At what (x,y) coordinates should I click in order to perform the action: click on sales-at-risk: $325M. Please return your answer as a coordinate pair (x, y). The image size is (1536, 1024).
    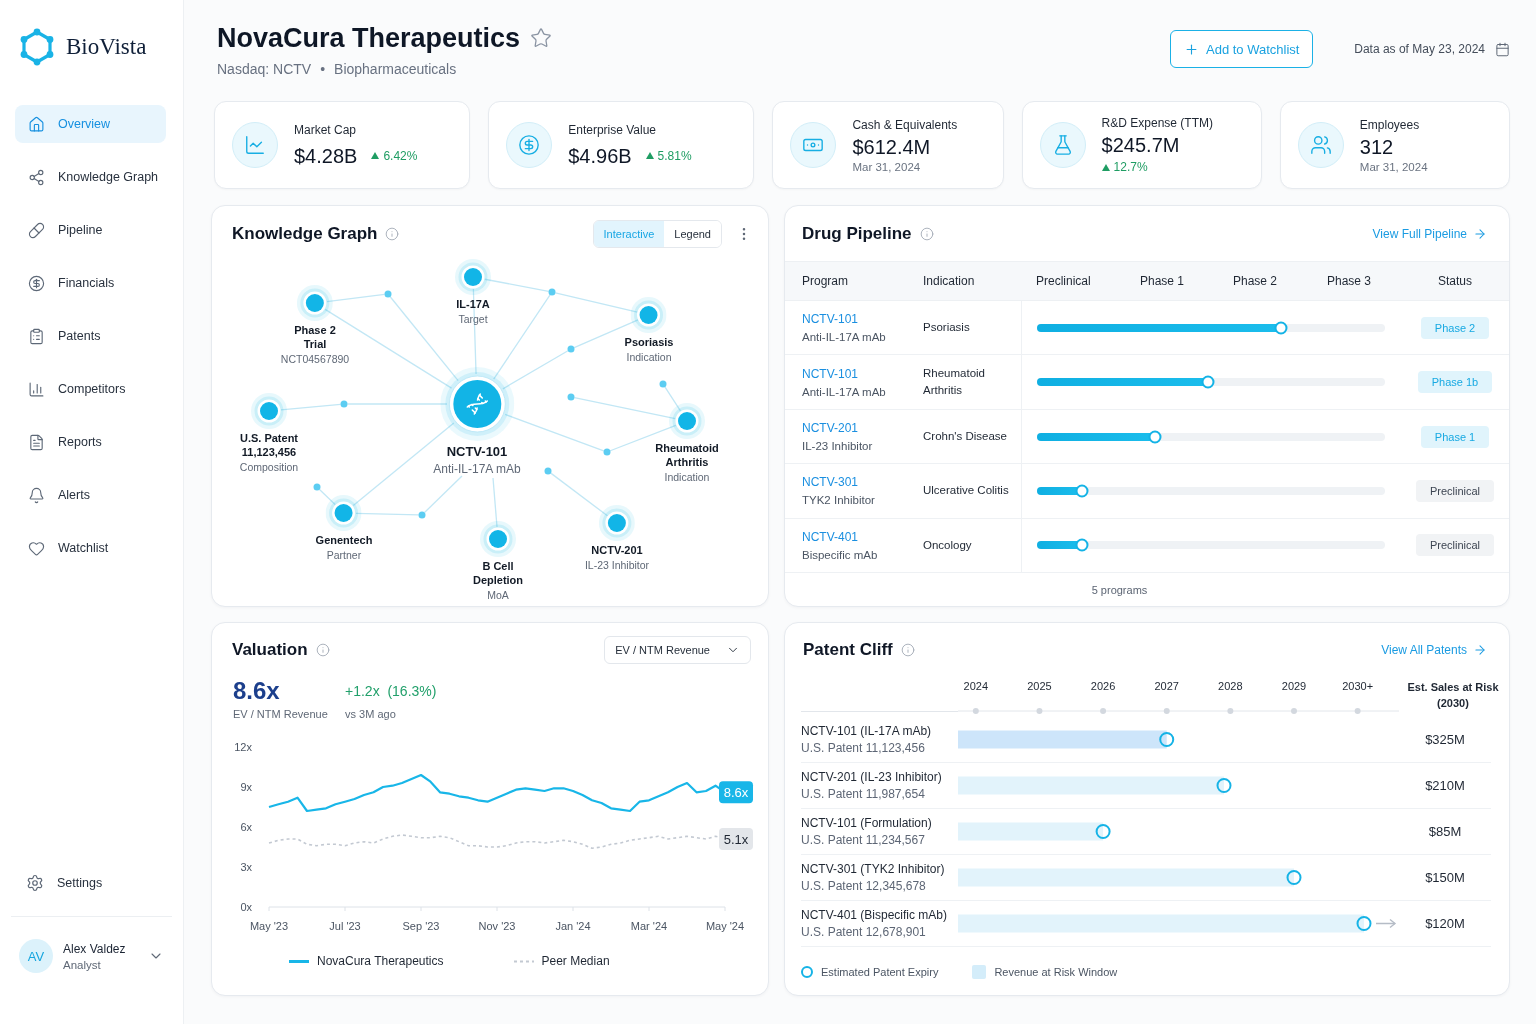
    Looking at the image, I should click on (1445, 739).